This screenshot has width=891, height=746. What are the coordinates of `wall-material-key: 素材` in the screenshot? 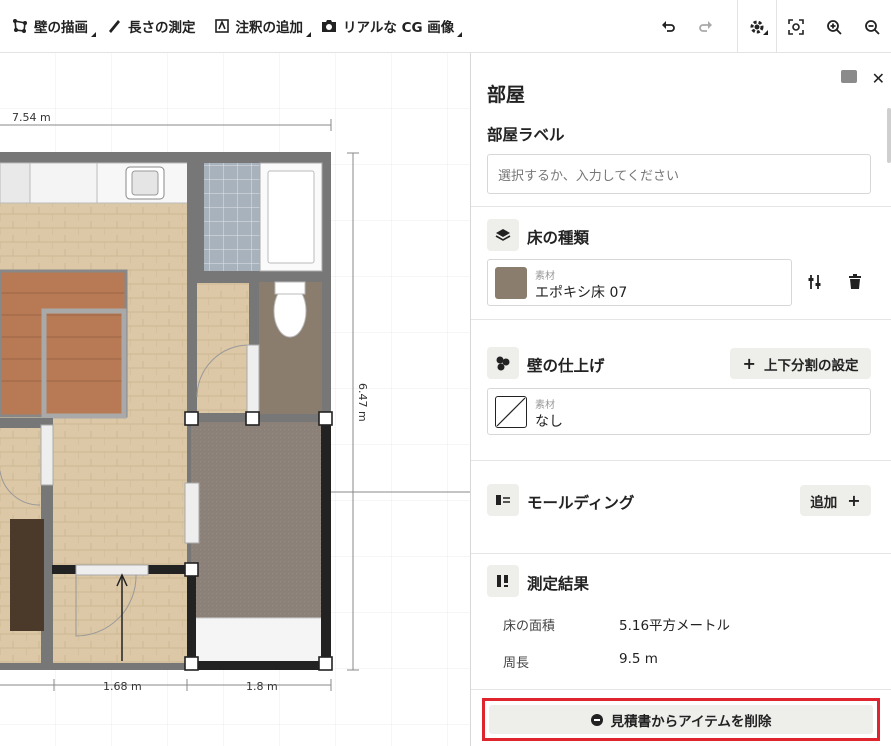 It's located at (545, 405).